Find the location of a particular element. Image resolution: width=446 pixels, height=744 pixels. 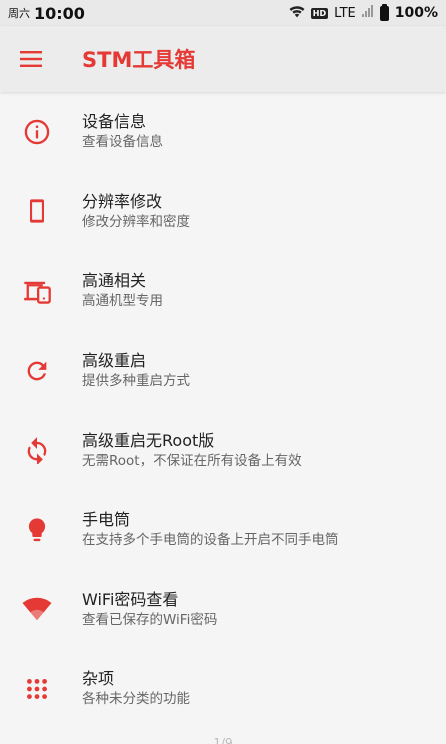

battery-icon is located at coordinates (384, 12).